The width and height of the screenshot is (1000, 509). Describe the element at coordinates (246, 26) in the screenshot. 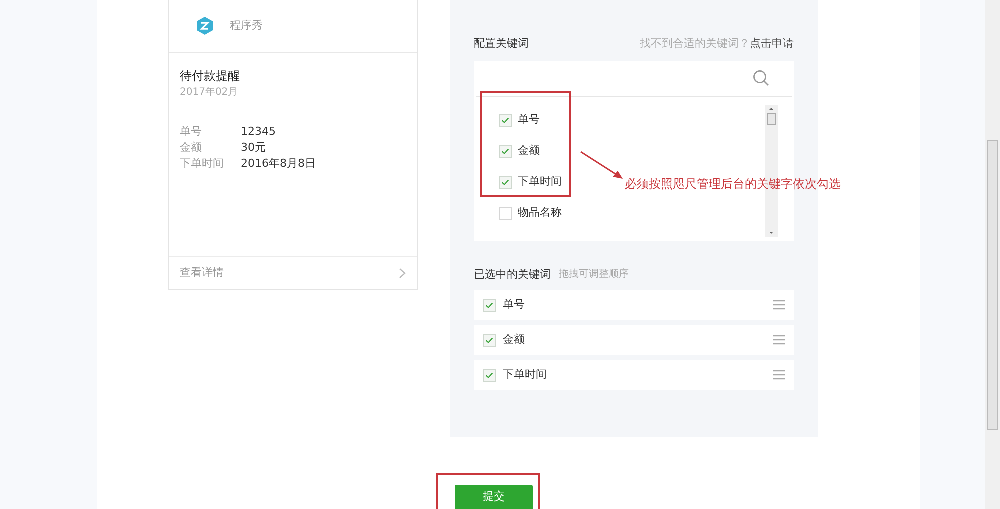

I see `app-name: 程序秀` at that location.